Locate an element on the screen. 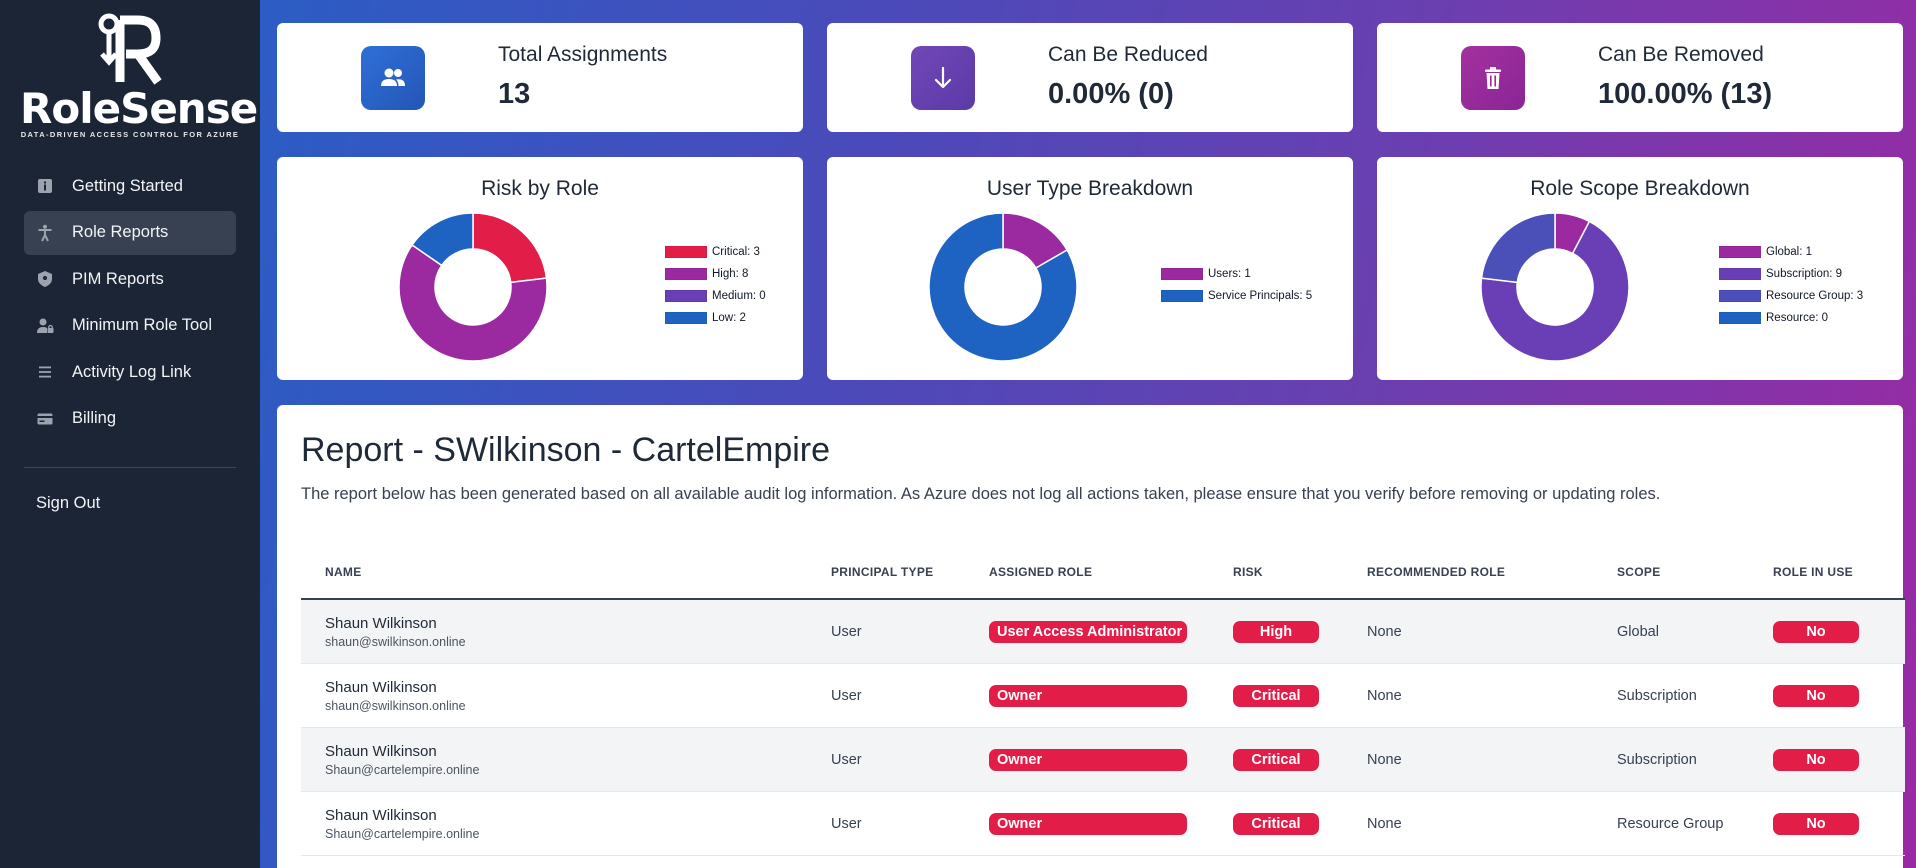 The height and width of the screenshot is (868, 1916). chart-legend: Users: 1 Service Principals: 5 is located at coordinates (1236, 285).